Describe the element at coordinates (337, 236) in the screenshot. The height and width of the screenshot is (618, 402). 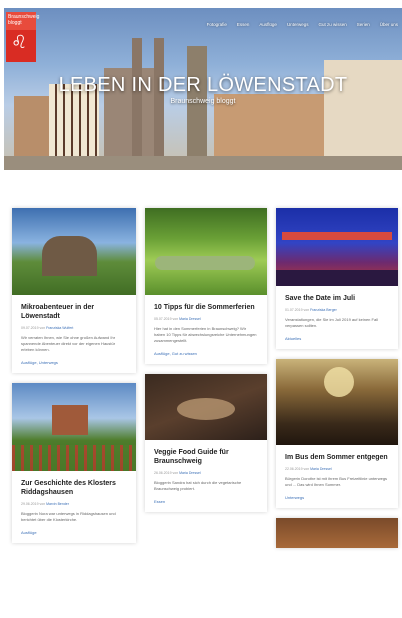
I see `stage-lights` at that location.